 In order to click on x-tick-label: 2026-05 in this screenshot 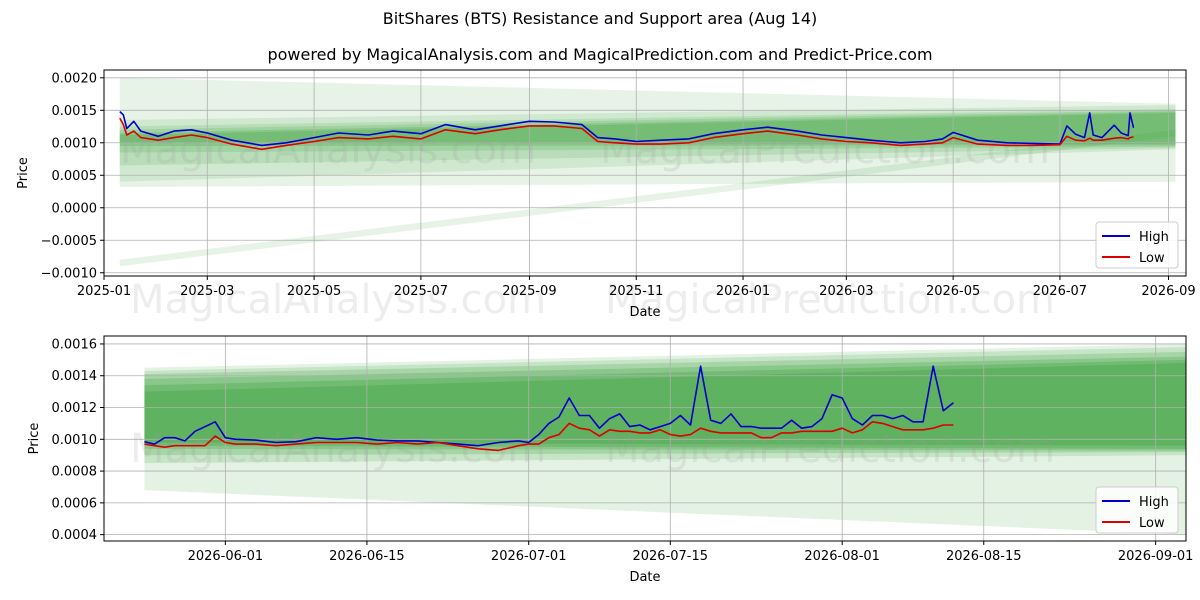, I will do `click(953, 291)`.